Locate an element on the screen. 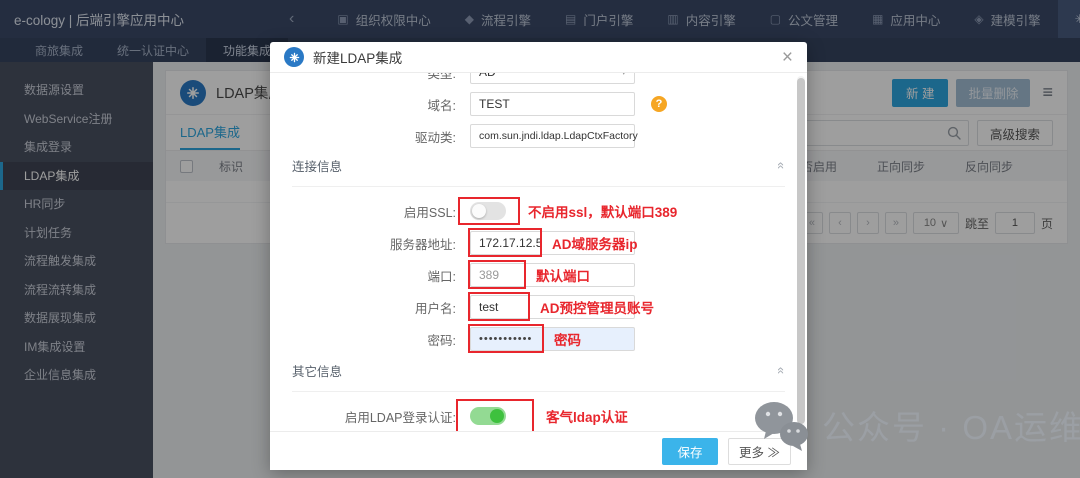 This screenshot has height=478, width=1080. save-button: 保存 is located at coordinates (690, 451).